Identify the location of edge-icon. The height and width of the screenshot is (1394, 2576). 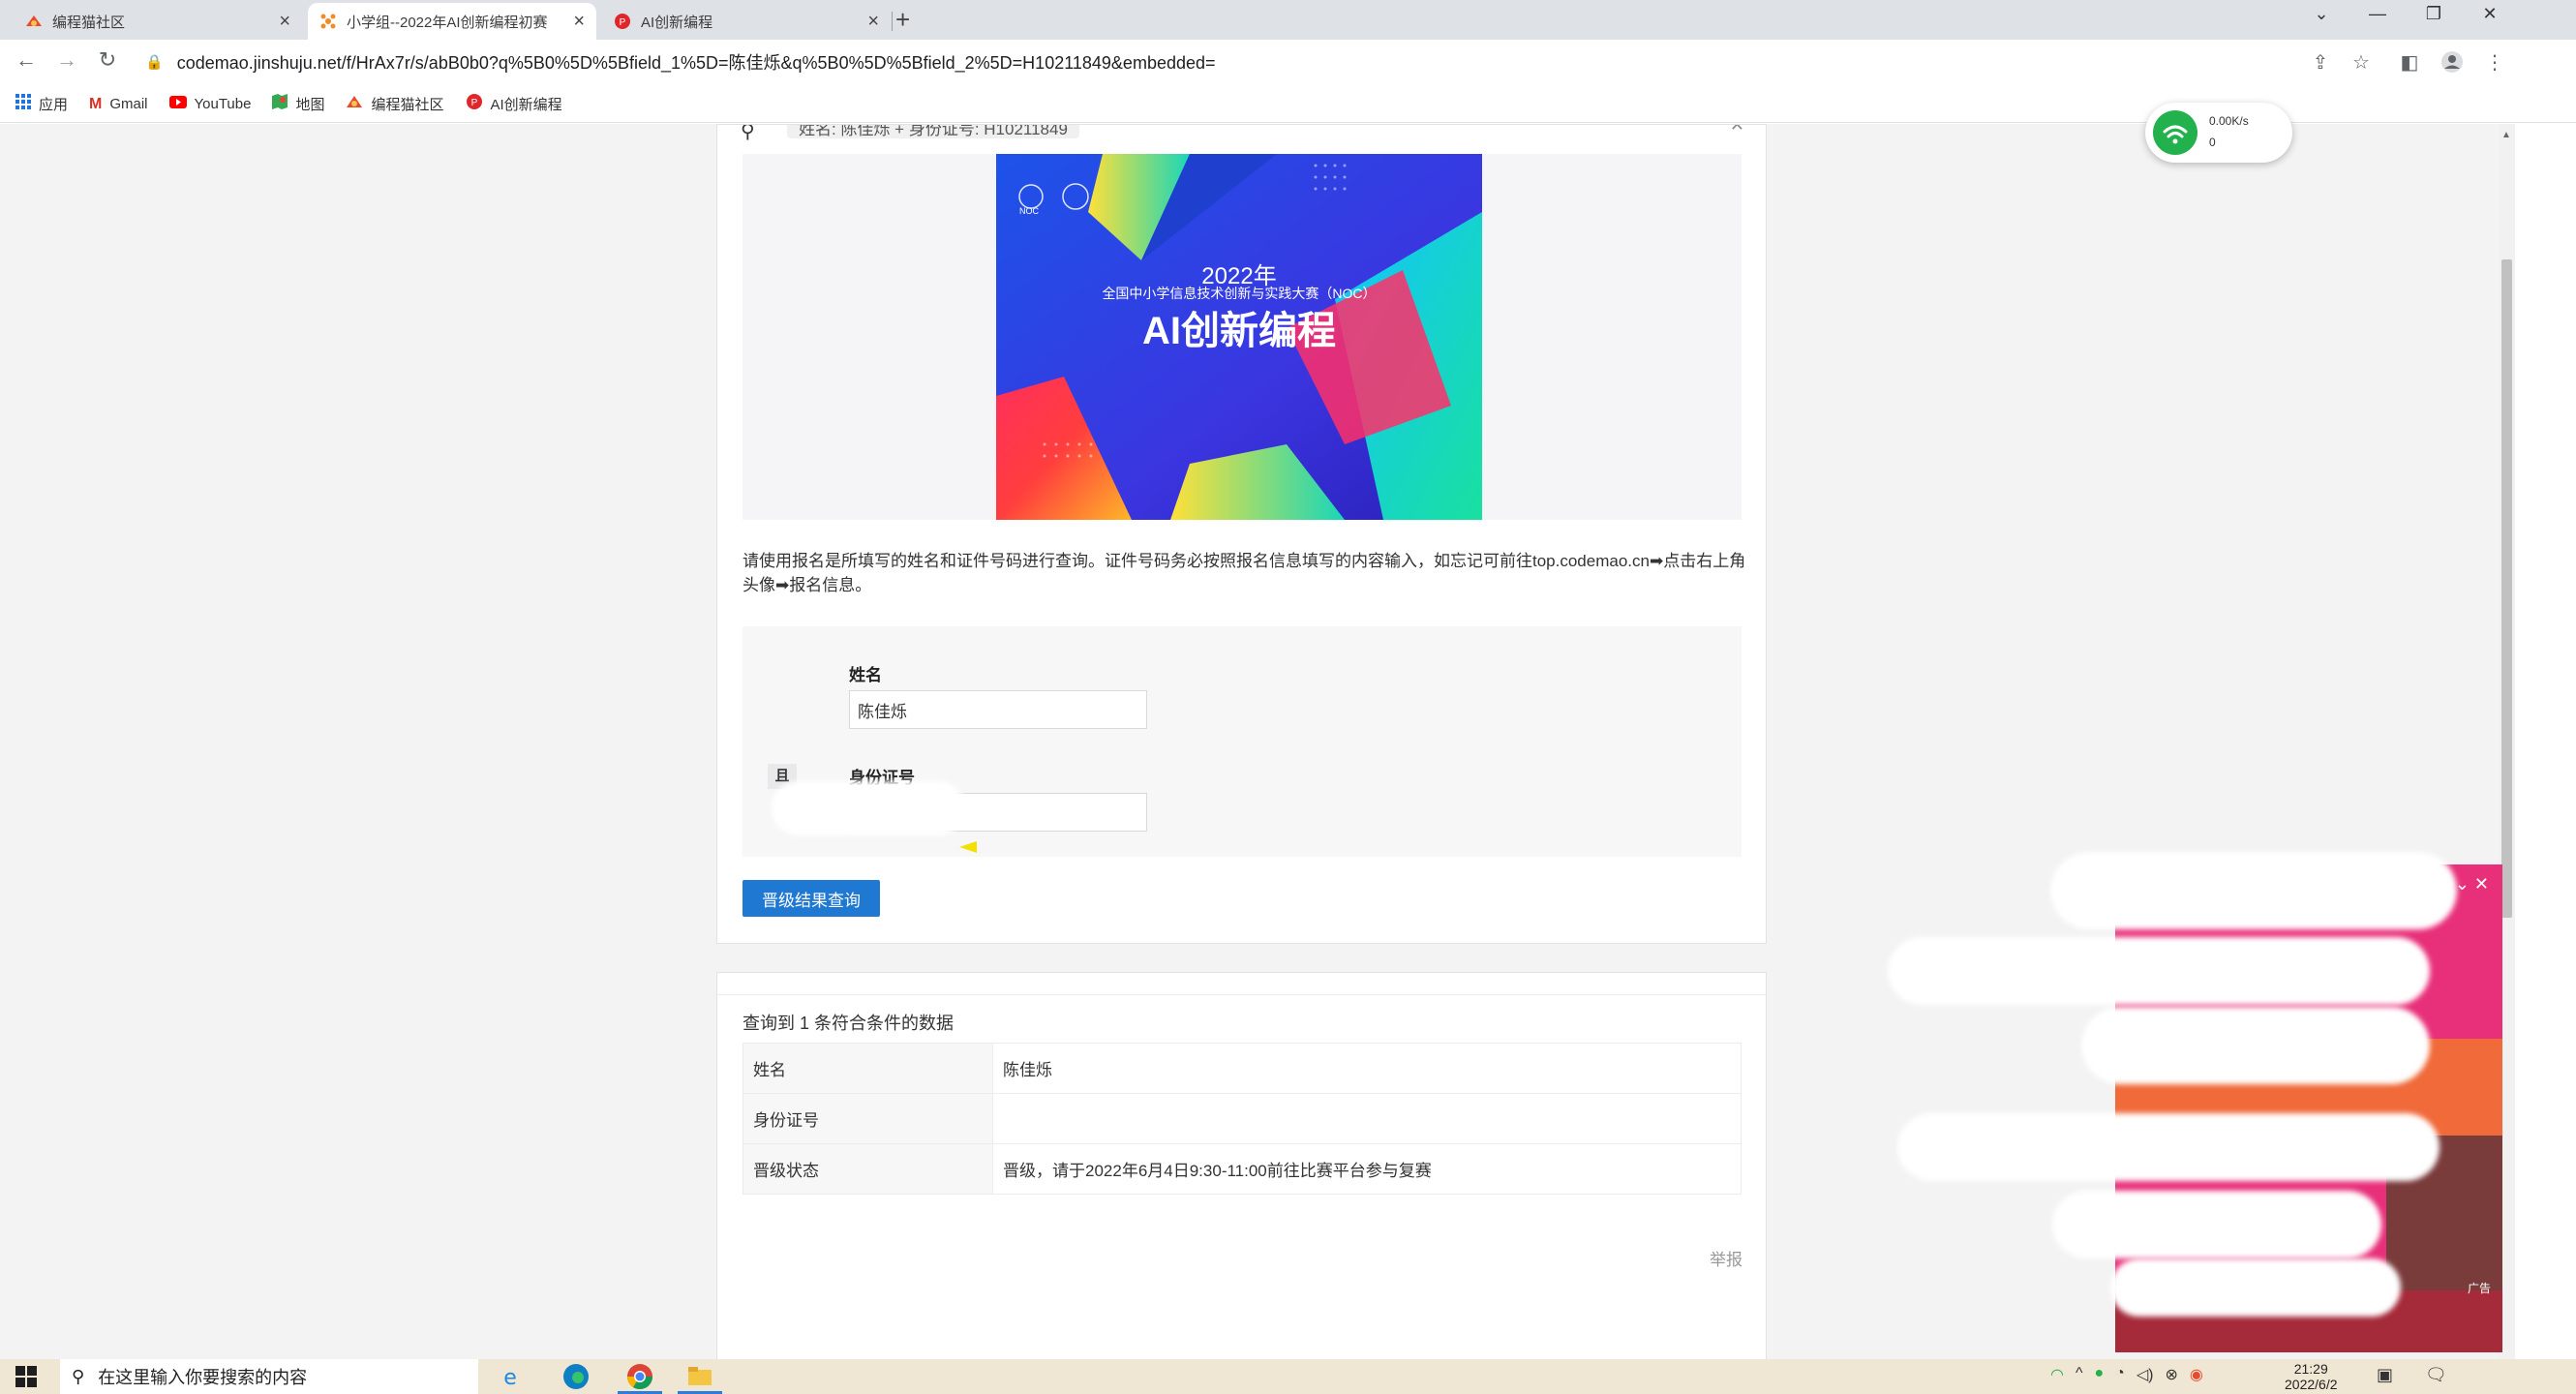
(576, 1376).